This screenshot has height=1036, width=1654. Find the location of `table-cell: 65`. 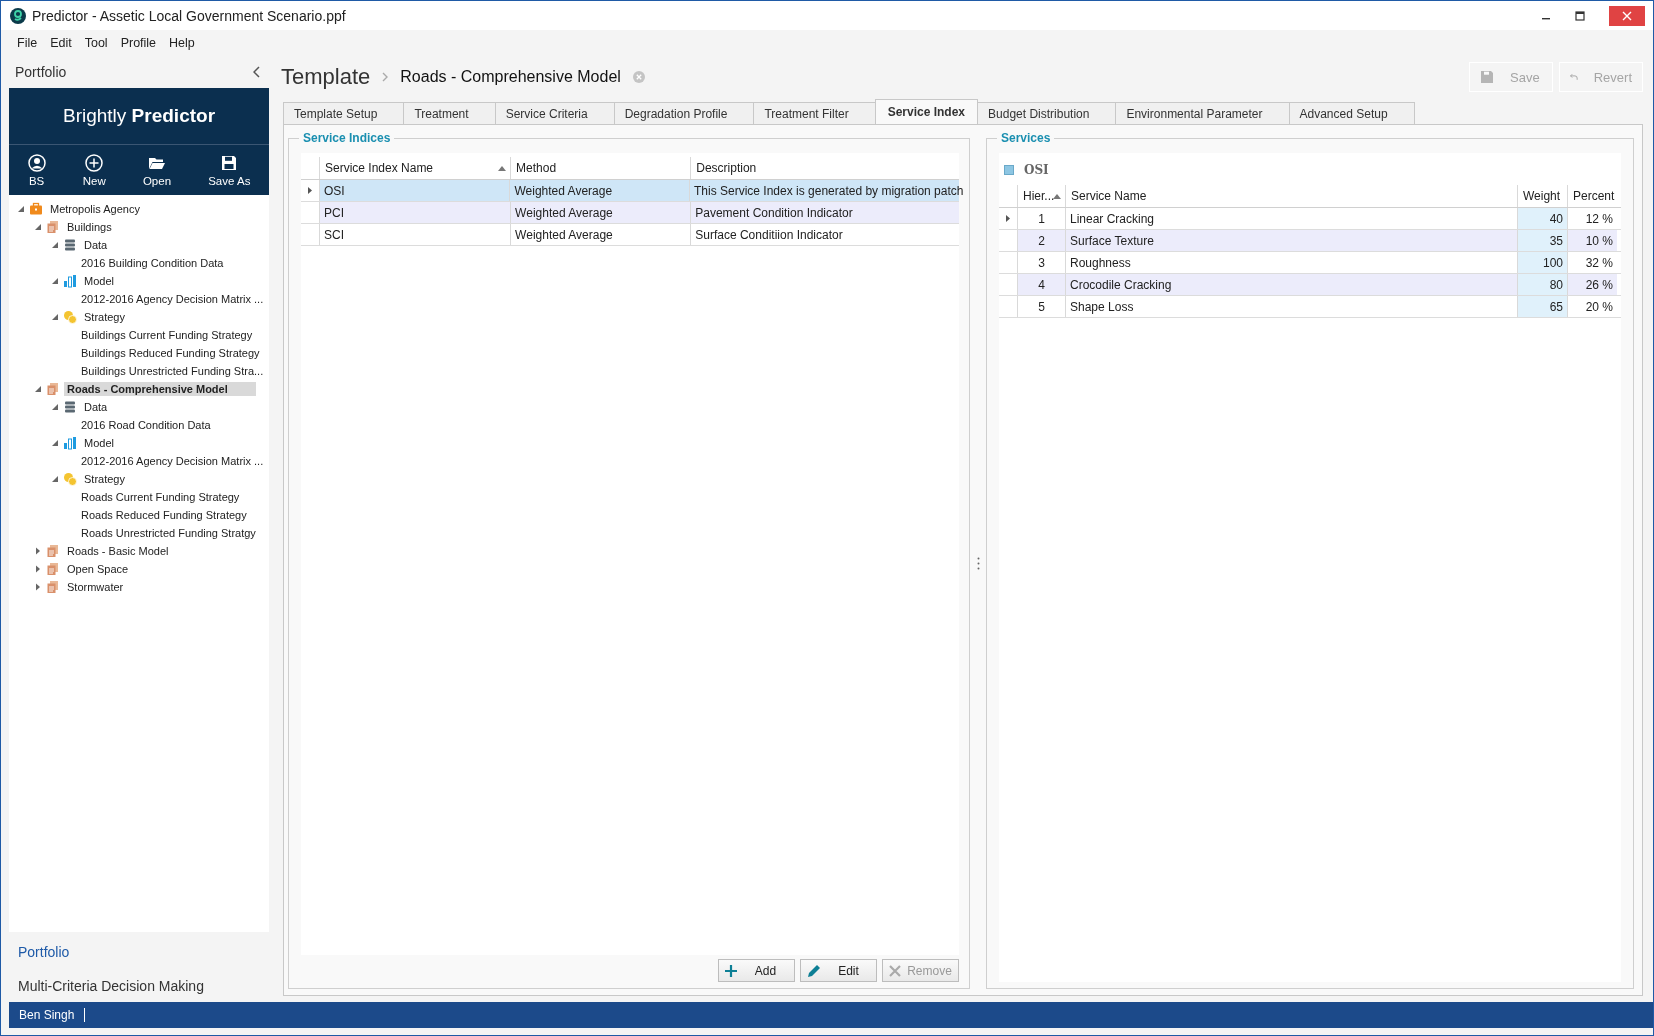

table-cell: 65 is located at coordinates (1542, 306).